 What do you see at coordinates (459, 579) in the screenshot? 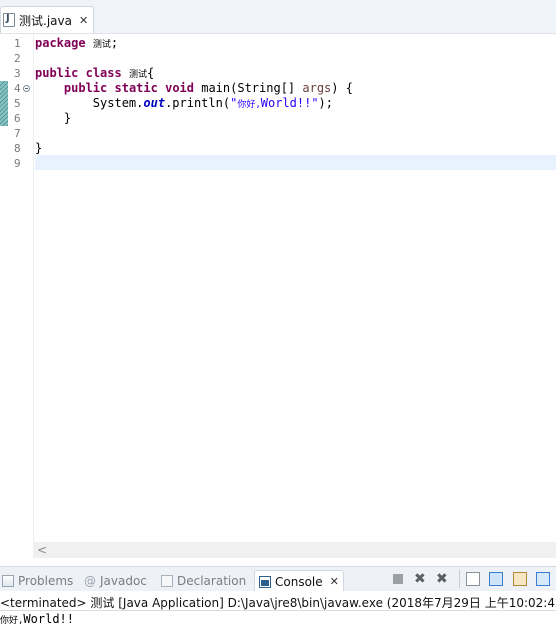
I see `toolbar-separator` at bounding box center [459, 579].